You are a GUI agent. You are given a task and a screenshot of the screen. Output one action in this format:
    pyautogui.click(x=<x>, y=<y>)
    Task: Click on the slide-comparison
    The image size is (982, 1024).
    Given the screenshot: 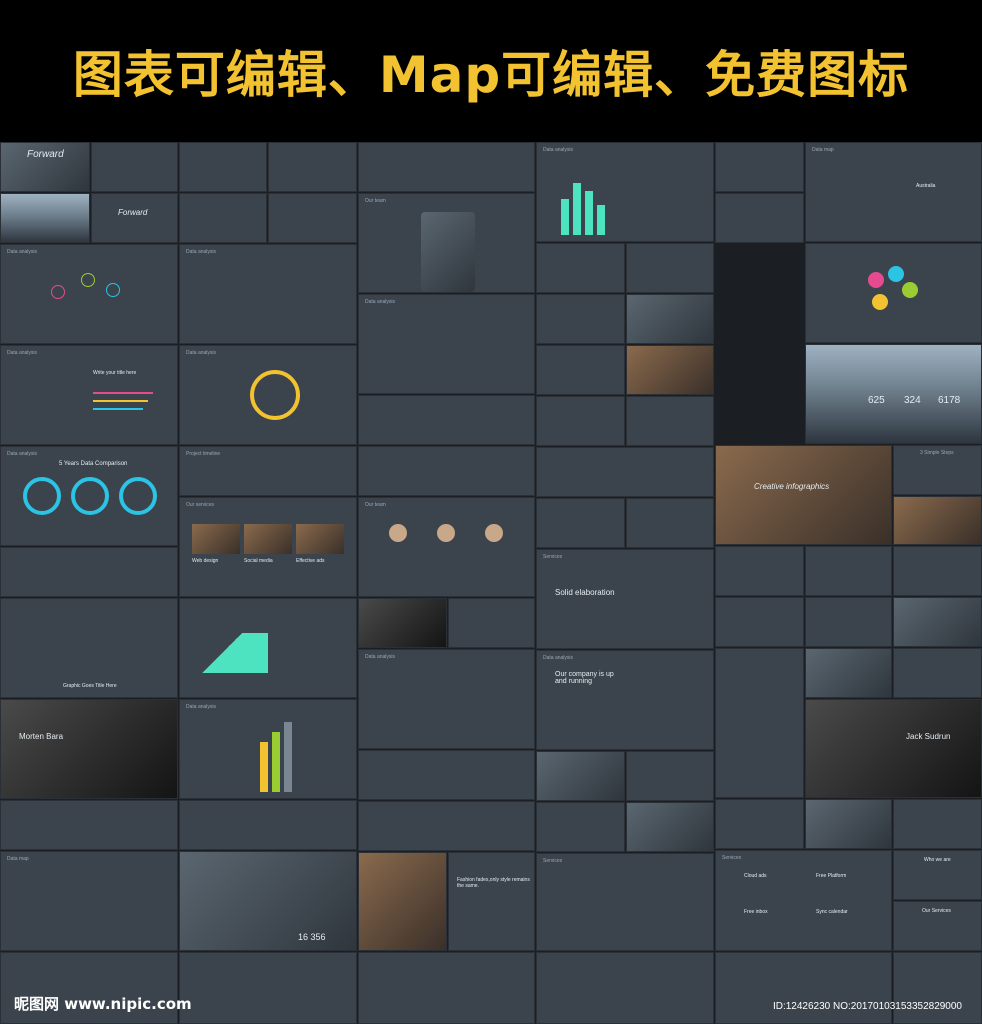 What is the action you would take?
    pyautogui.click(x=625, y=472)
    